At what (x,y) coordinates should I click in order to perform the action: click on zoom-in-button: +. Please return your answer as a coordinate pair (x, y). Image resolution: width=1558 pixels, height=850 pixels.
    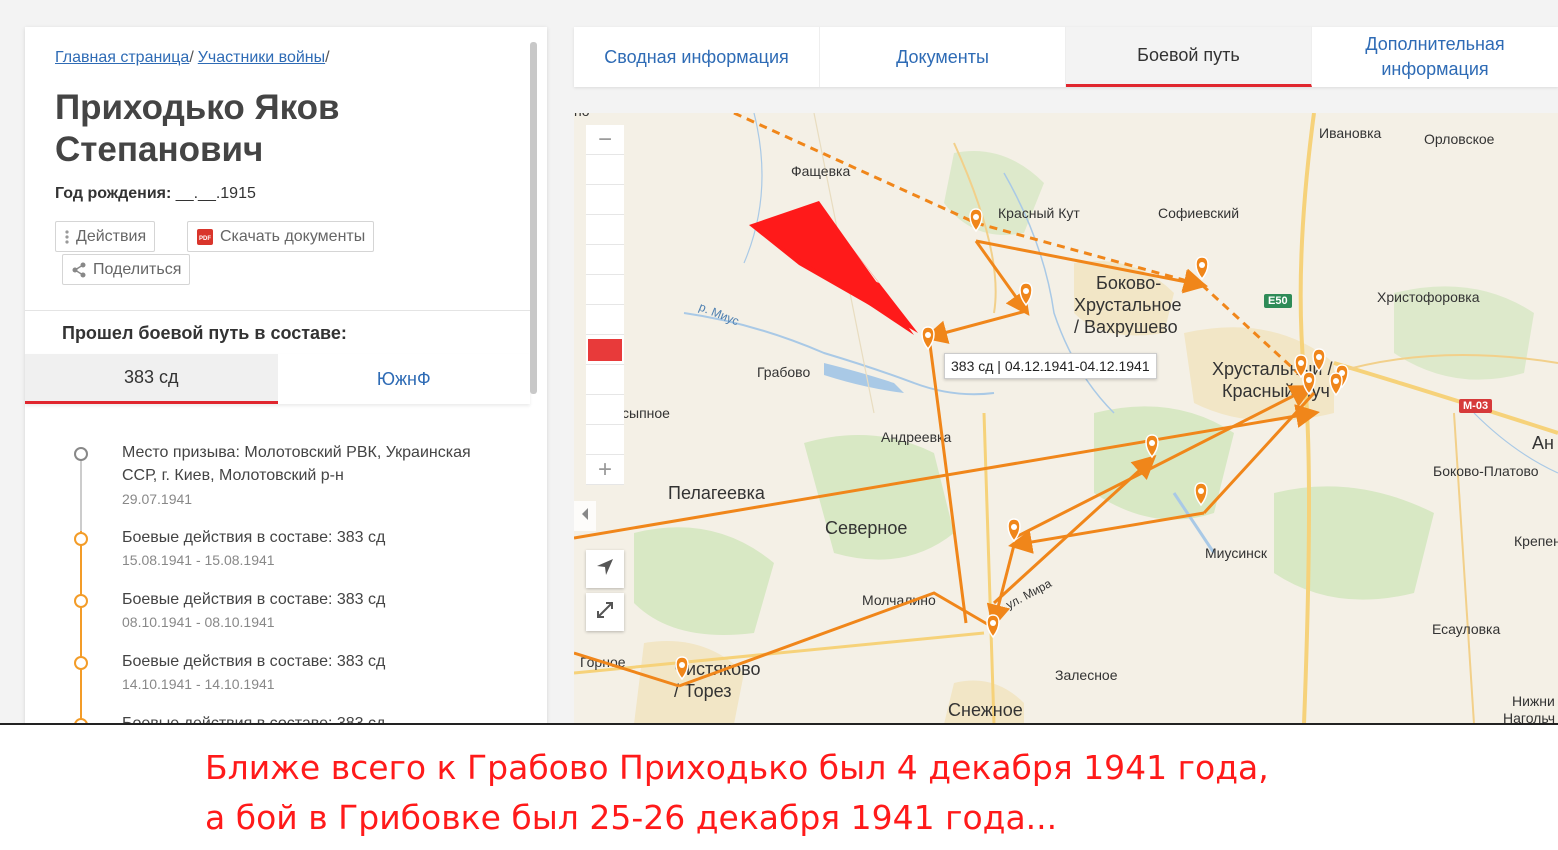
    Looking at the image, I should click on (605, 470).